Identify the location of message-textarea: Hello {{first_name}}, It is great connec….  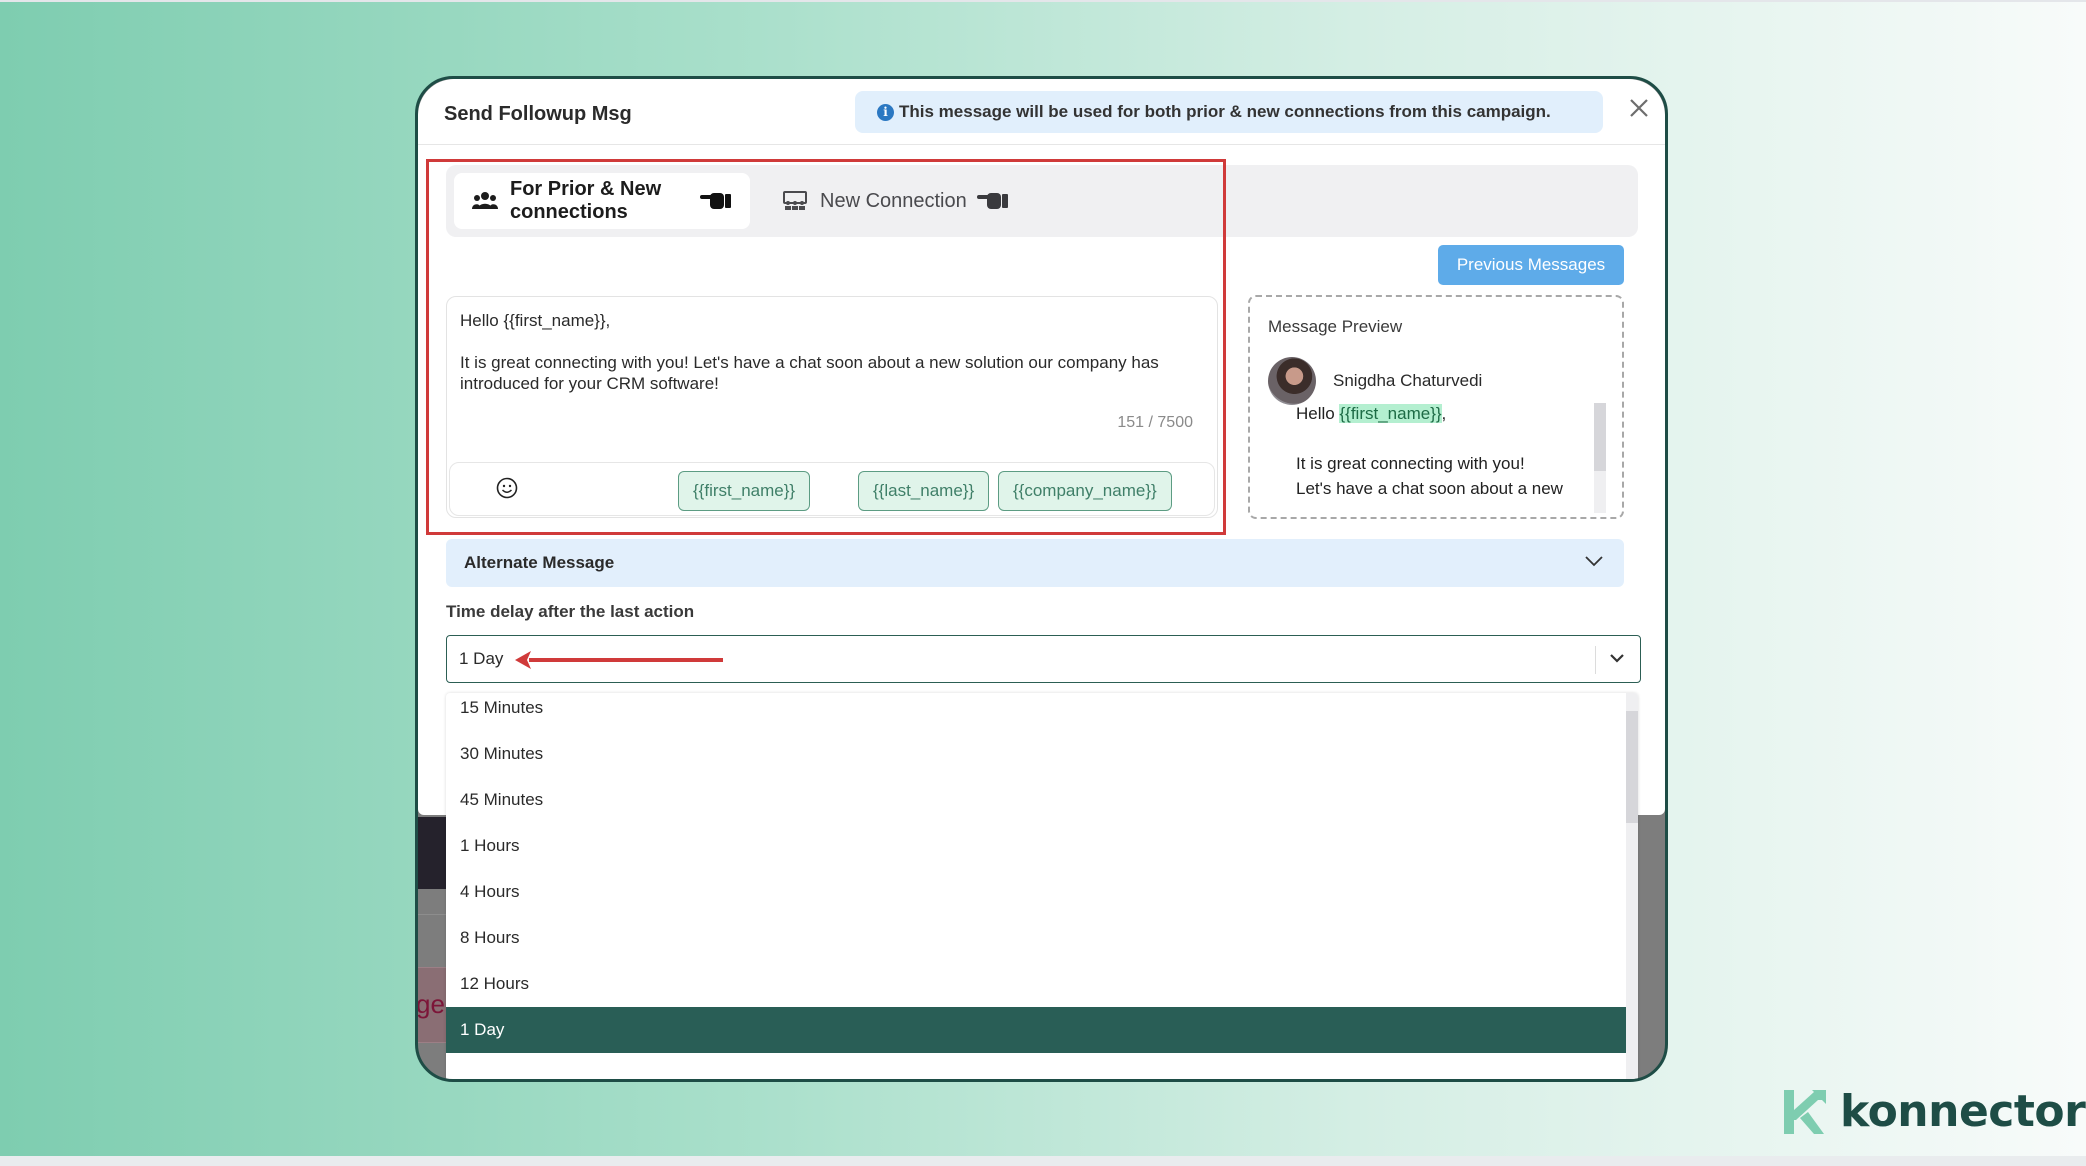
(830, 352).